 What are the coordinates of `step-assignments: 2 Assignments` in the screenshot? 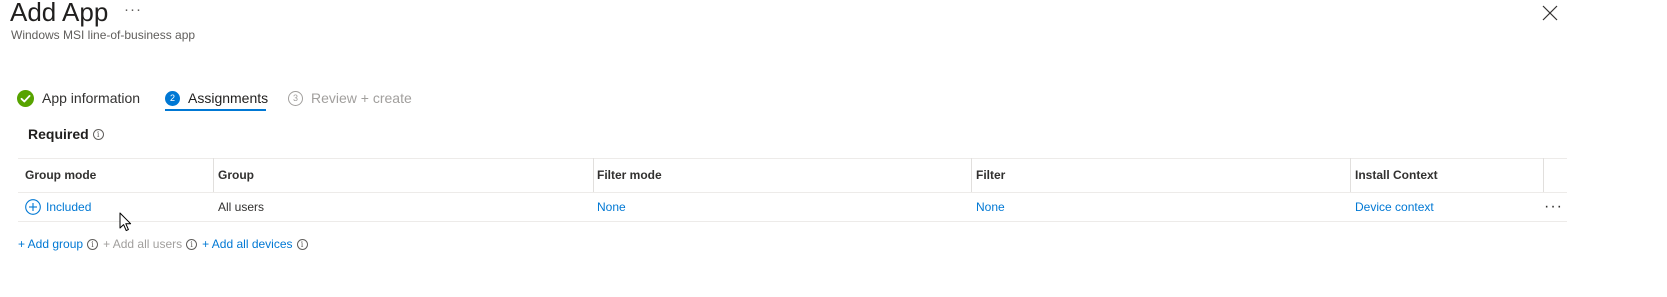 It's located at (216, 98).